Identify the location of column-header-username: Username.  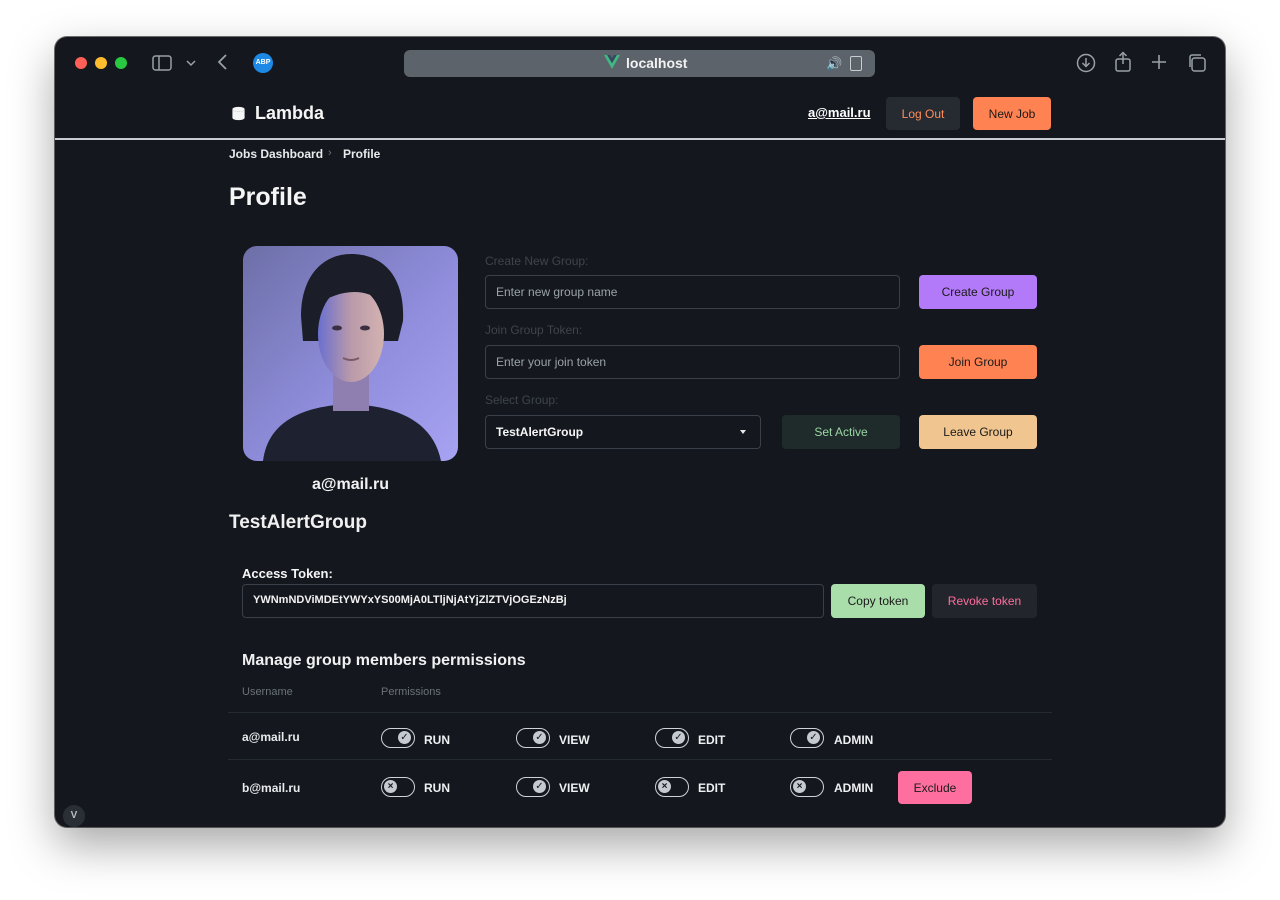
(267, 692).